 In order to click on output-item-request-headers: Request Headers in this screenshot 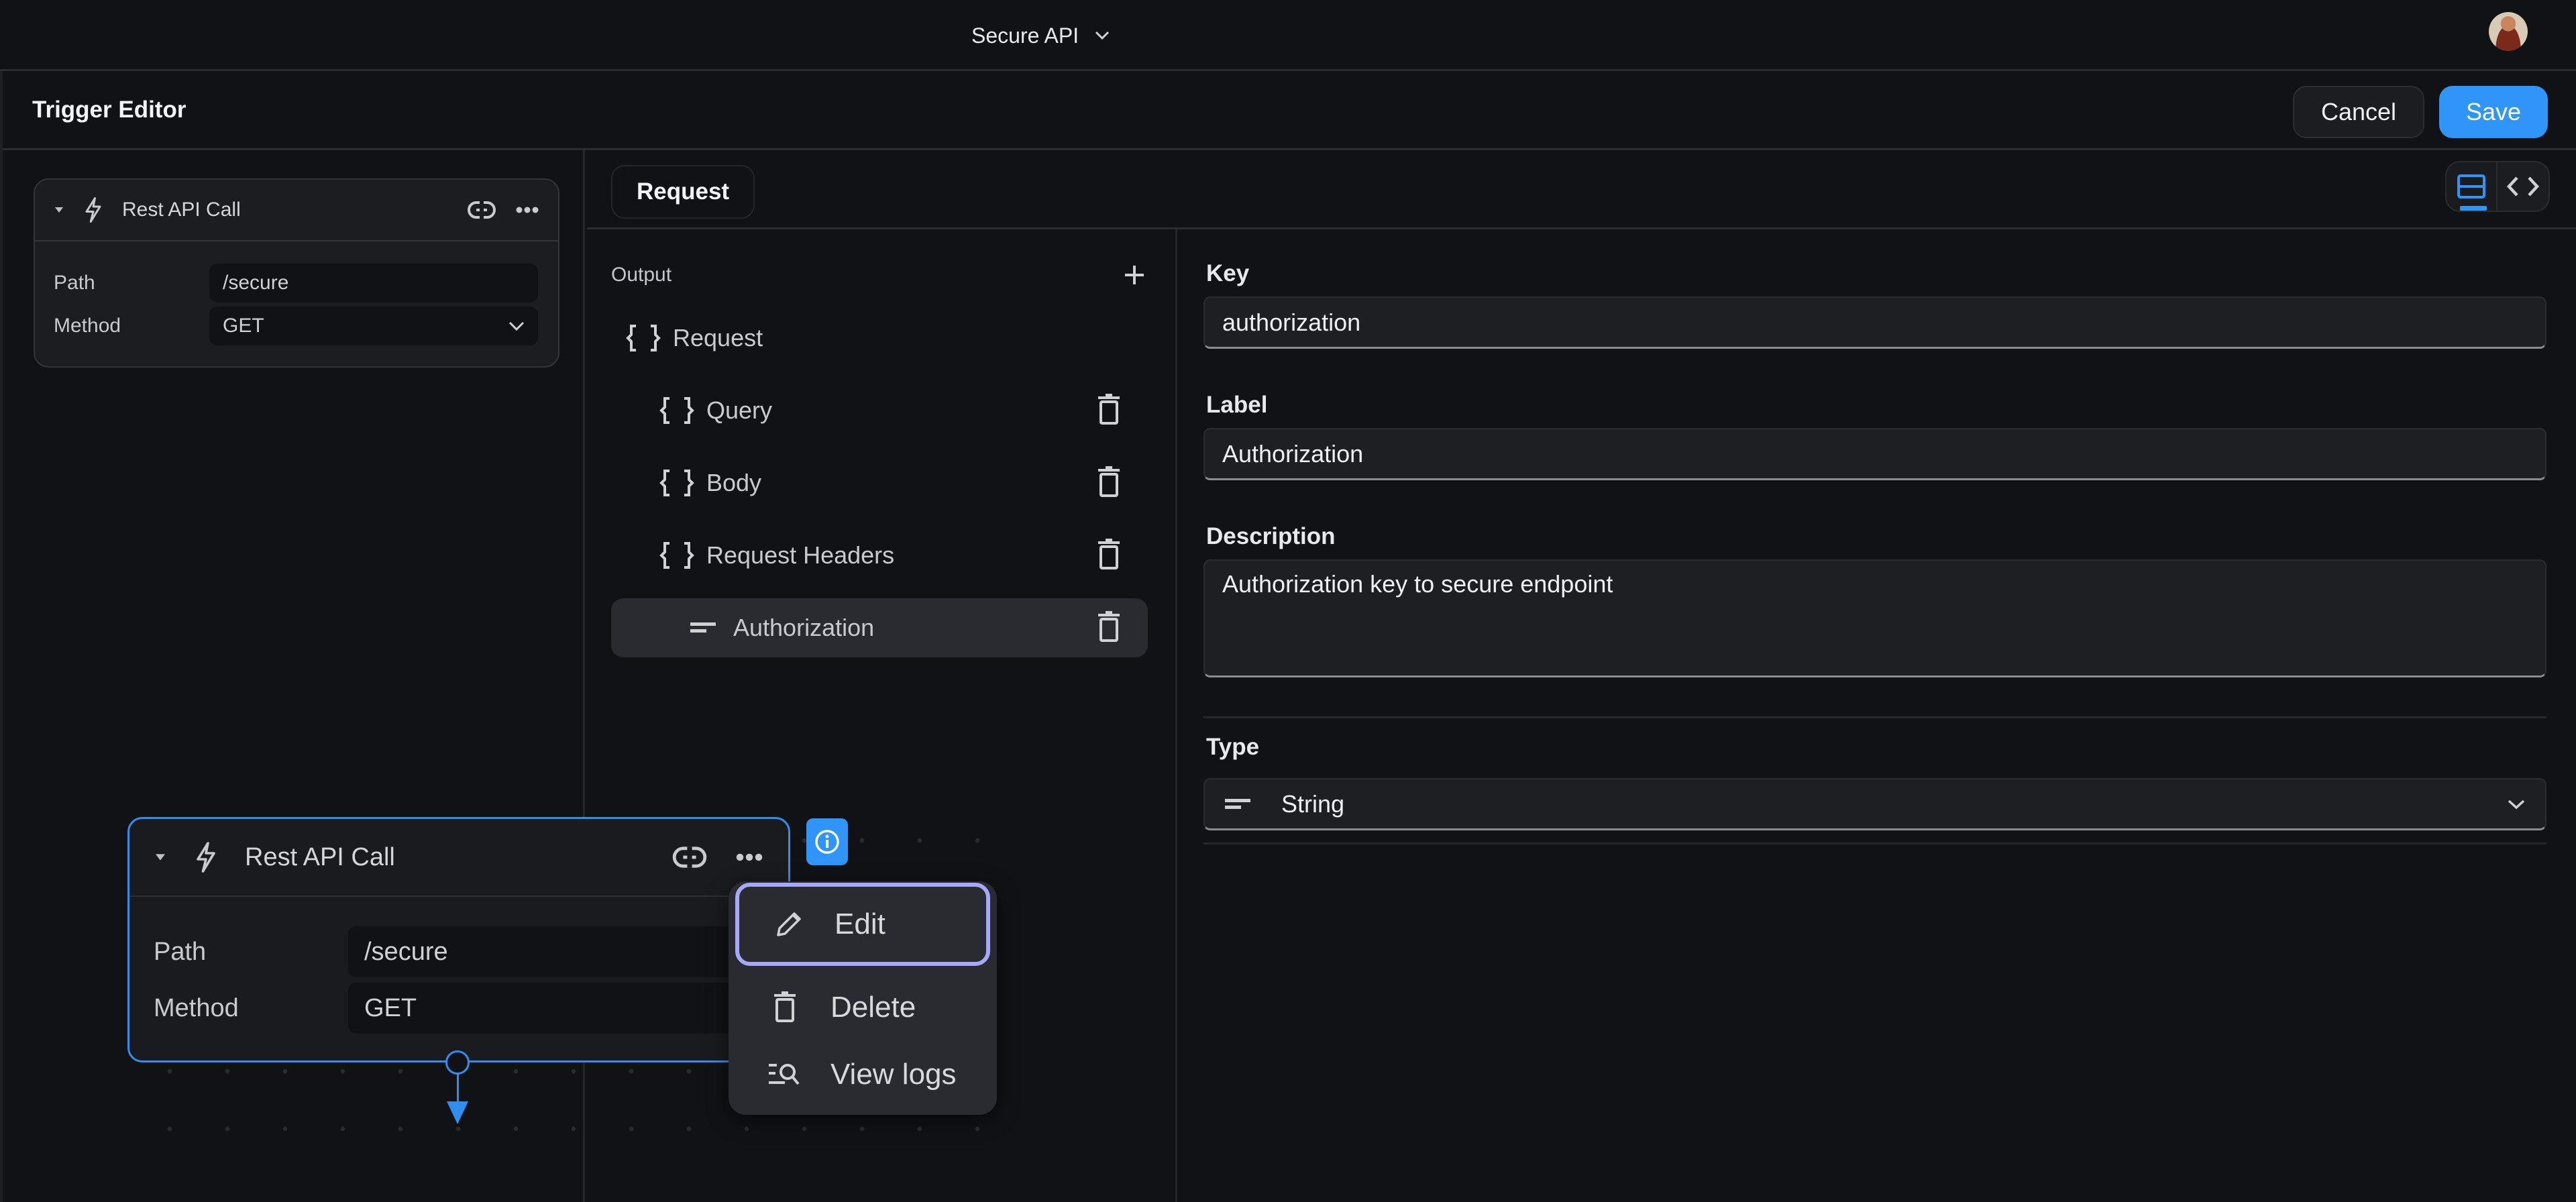, I will do `click(879, 555)`.